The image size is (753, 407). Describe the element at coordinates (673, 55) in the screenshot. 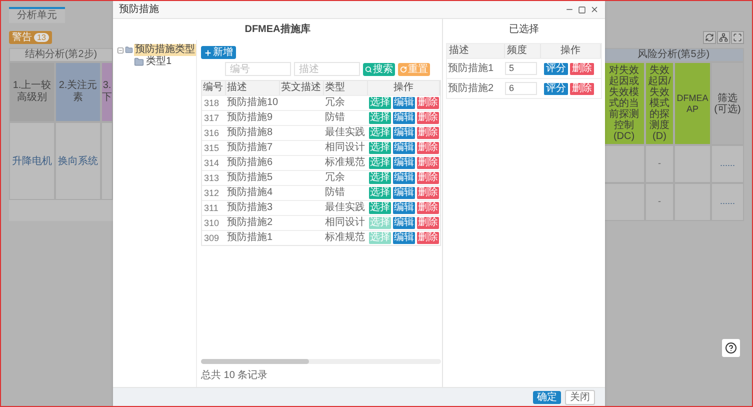

I see `group-header: 风险分析(第5步)` at that location.